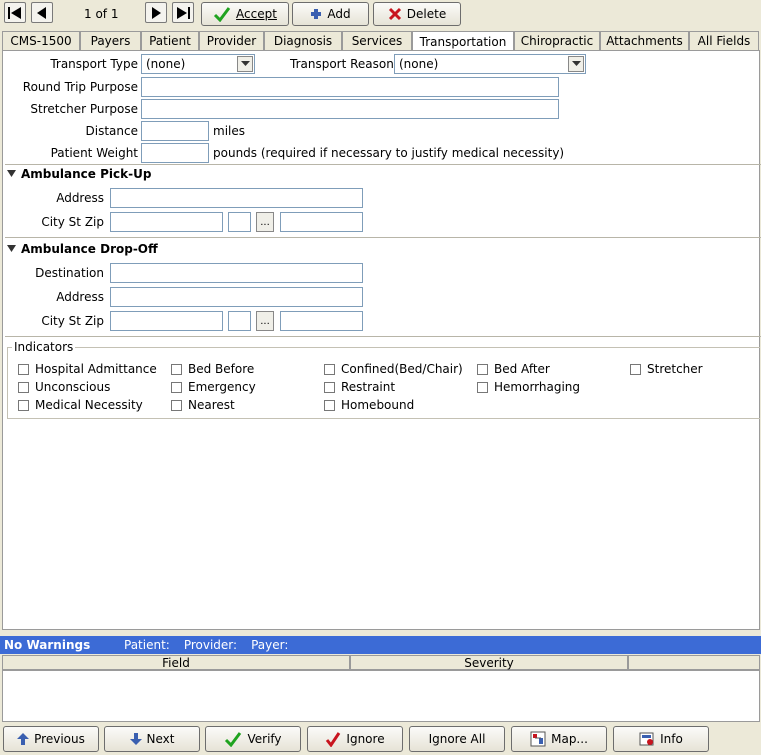  Describe the element at coordinates (212, 369) in the screenshot. I see `checkbox-bed-before: Bed Before` at that location.